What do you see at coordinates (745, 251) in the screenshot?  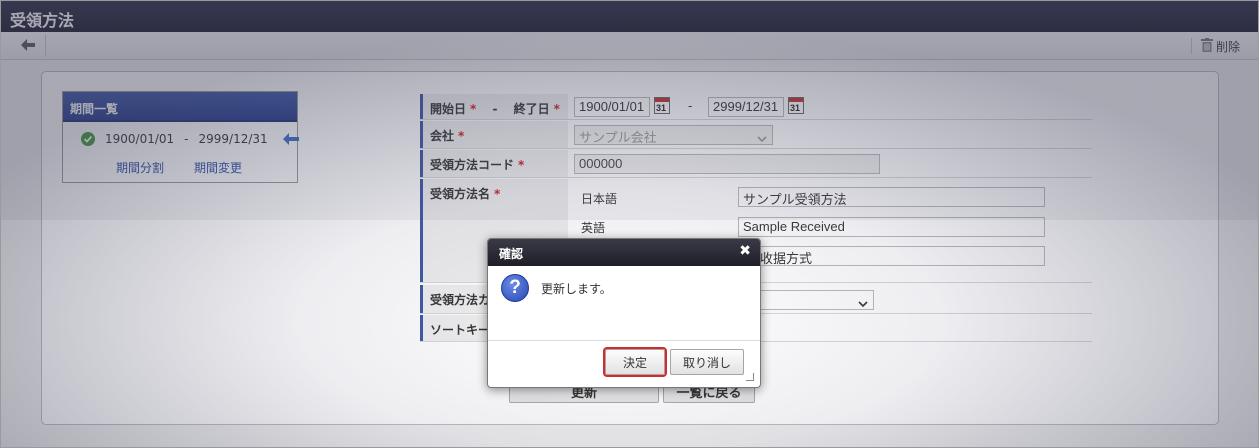 I see `close-icon: ✖` at bounding box center [745, 251].